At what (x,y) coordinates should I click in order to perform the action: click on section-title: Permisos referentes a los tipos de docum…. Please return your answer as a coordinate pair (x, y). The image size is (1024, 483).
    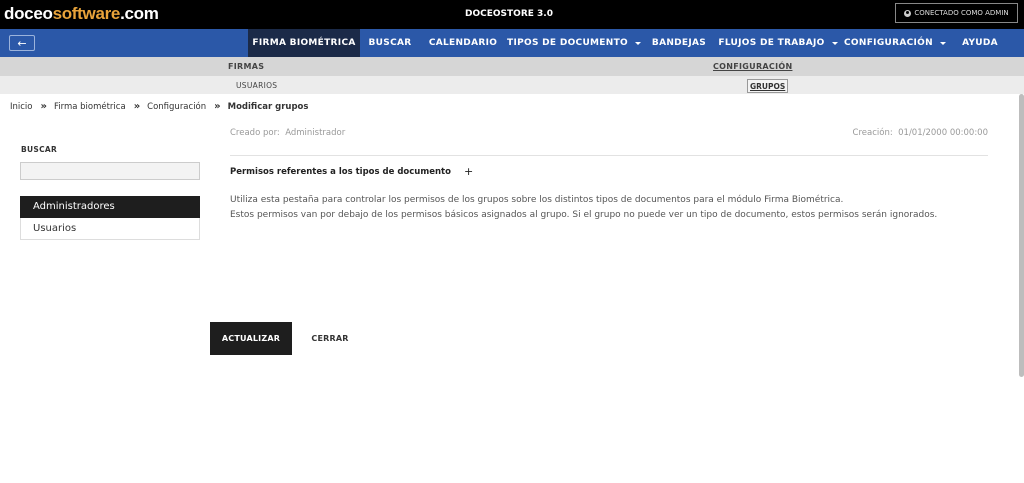
    Looking at the image, I should click on (340, 172).